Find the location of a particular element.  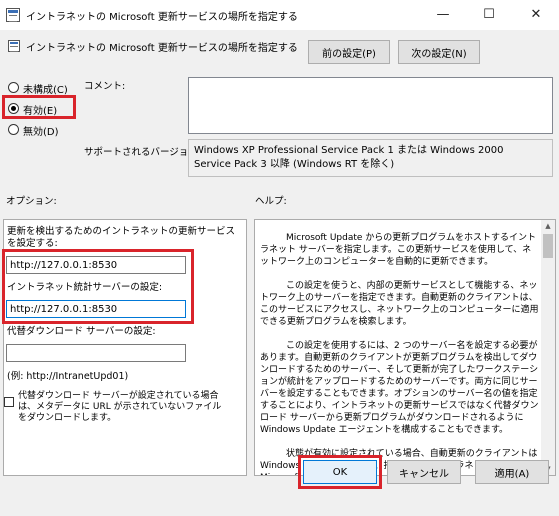

alt-download-input is located at coordinates (96, 353).